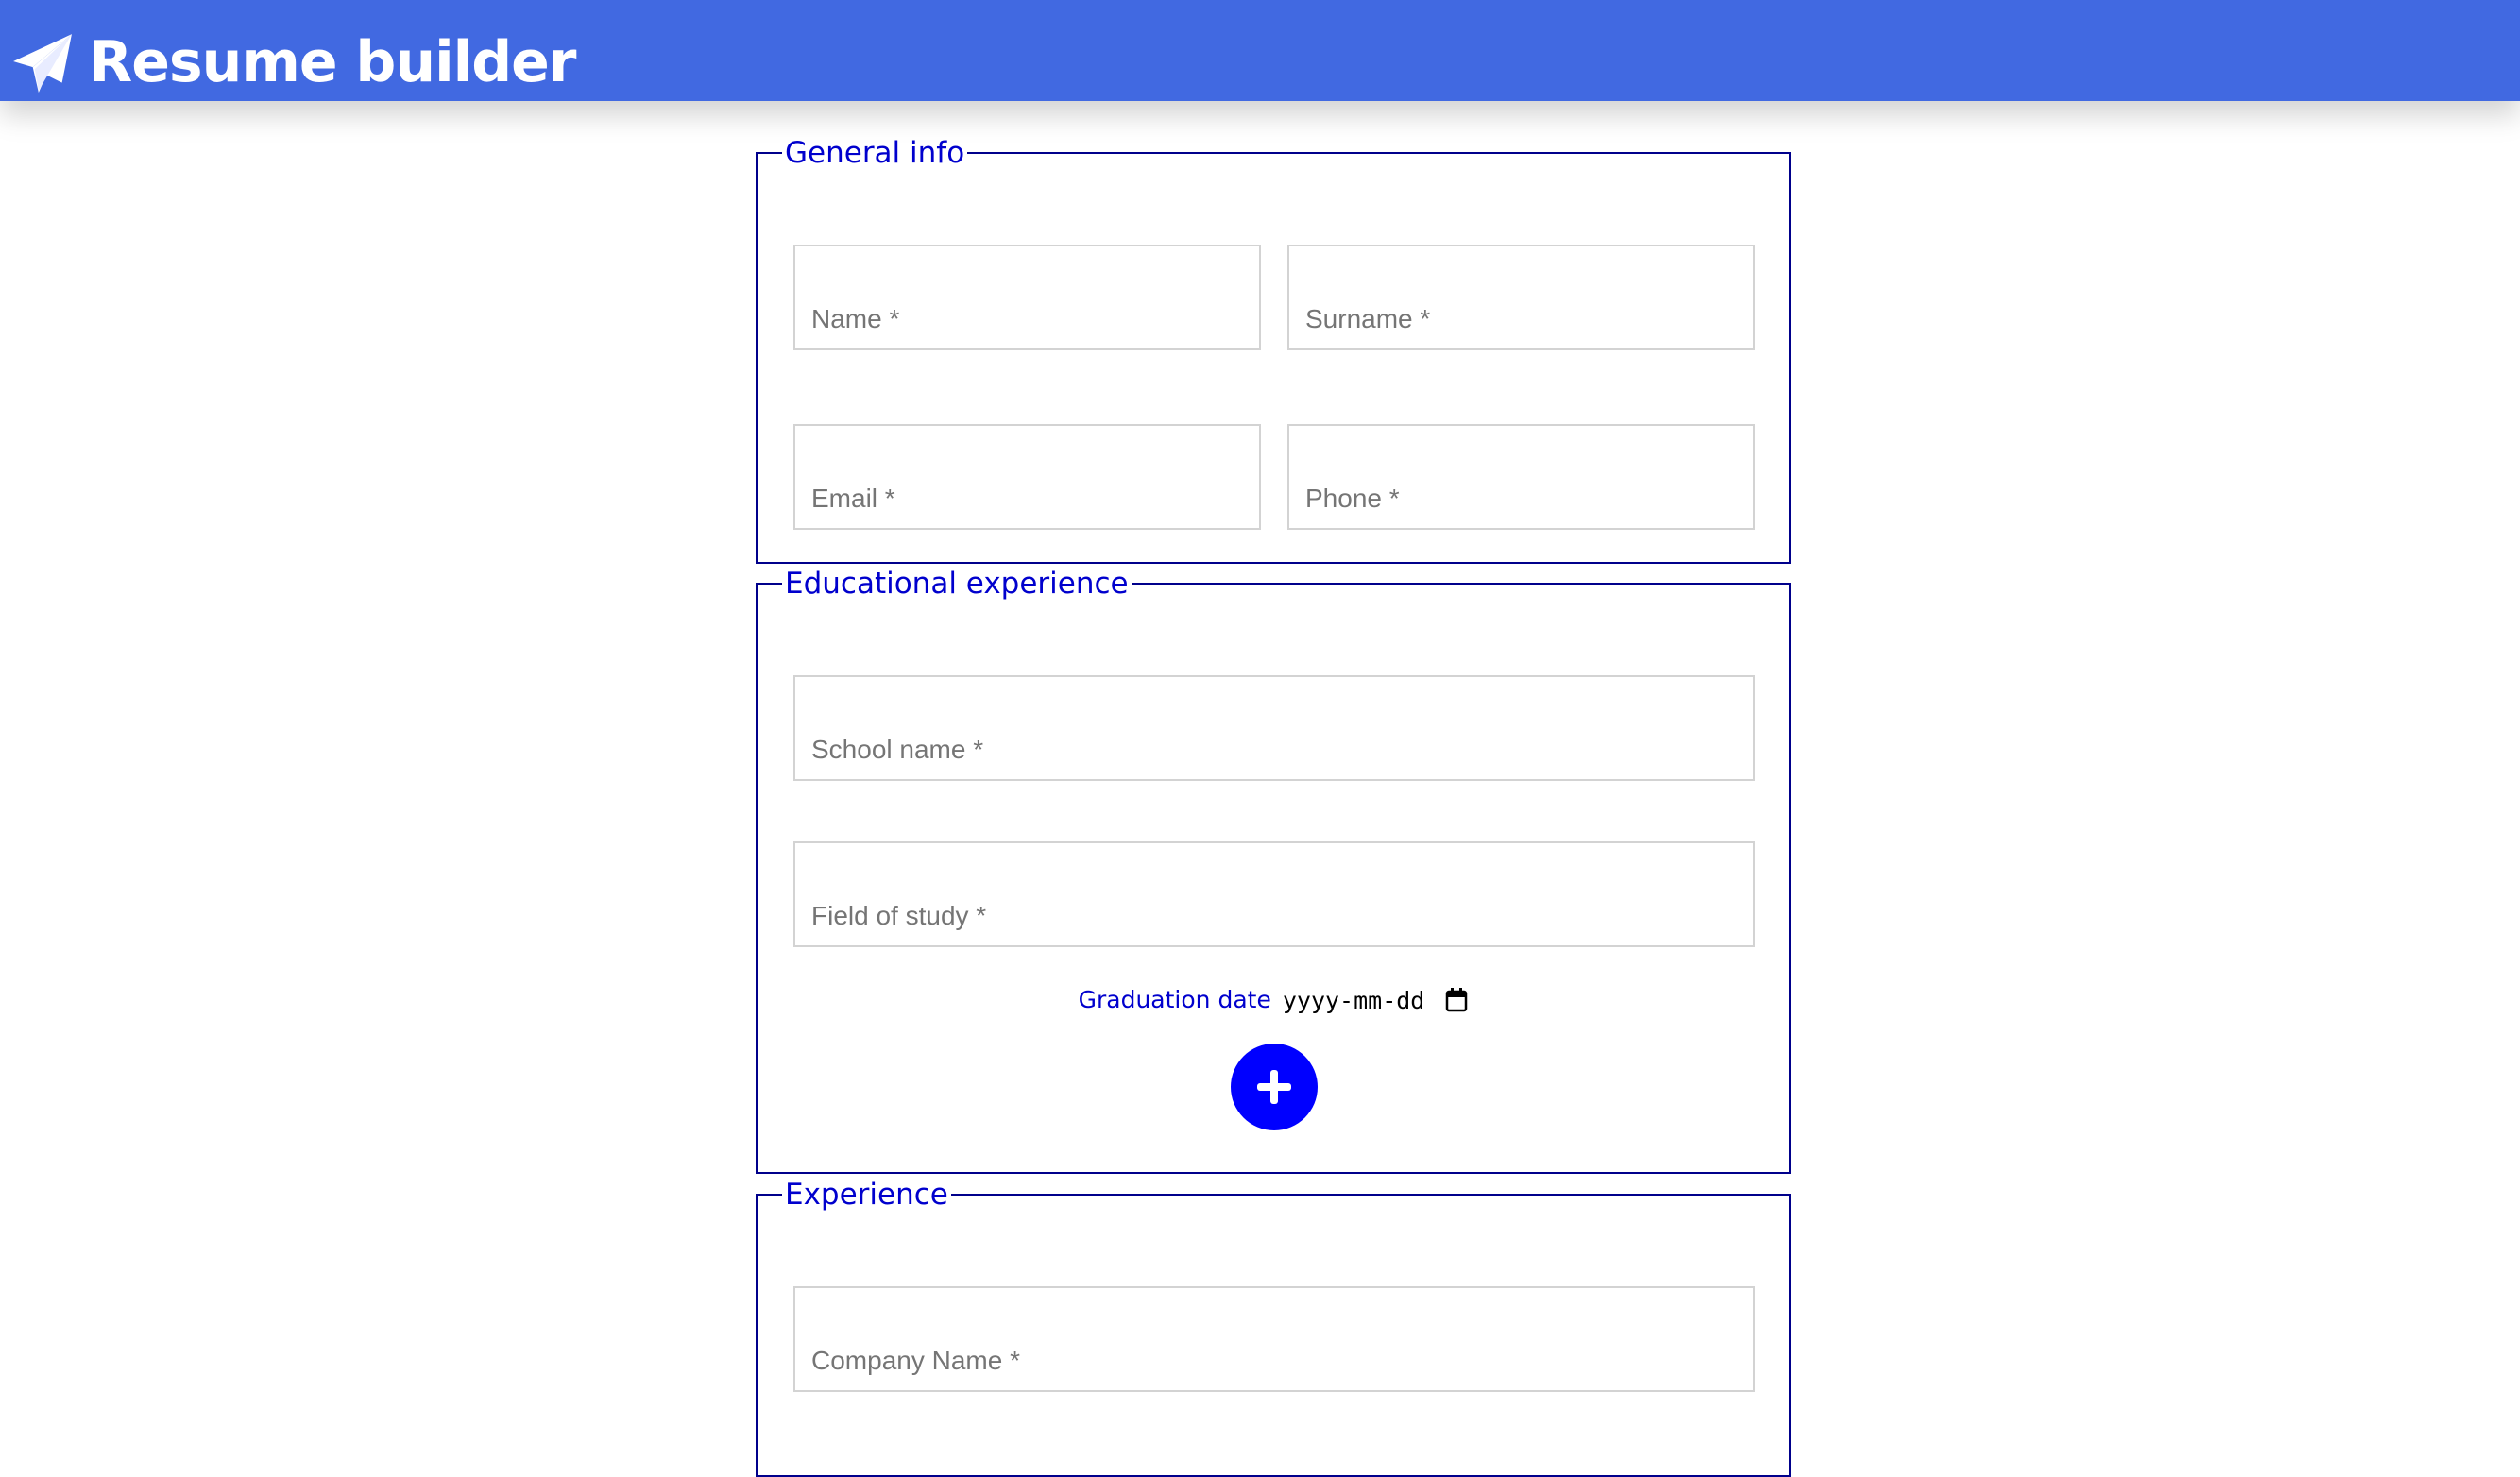 The image size is (2520, 1477). What do you see at coordinates (42, 63) in the screenshot?
I see `paper-plane-icon` at bounding box center [42, 63].